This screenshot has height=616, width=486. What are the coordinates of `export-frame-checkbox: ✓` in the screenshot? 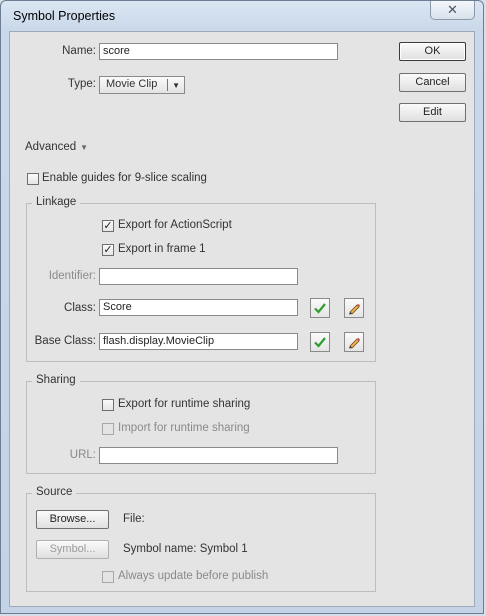 It's located at (108, 250).